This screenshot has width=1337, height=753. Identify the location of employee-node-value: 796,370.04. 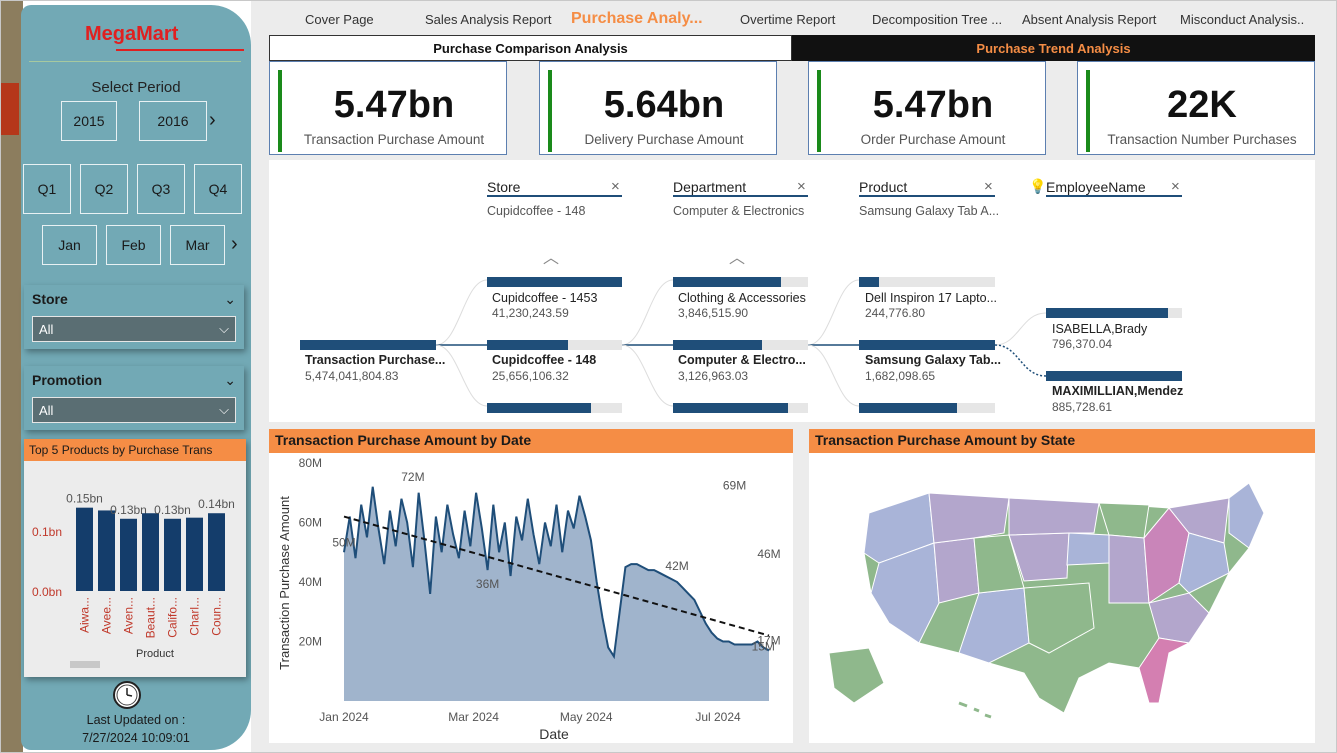
(1082, 344).